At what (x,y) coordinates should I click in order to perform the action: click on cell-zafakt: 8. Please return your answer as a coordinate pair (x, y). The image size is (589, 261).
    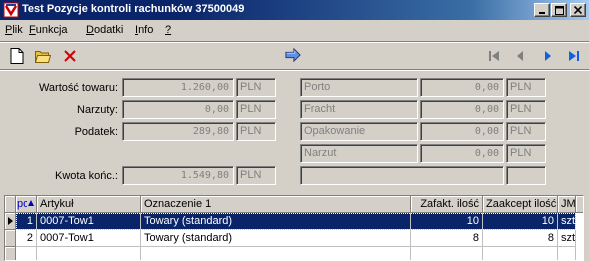
    Looking at the image, I should click on (447, 238).